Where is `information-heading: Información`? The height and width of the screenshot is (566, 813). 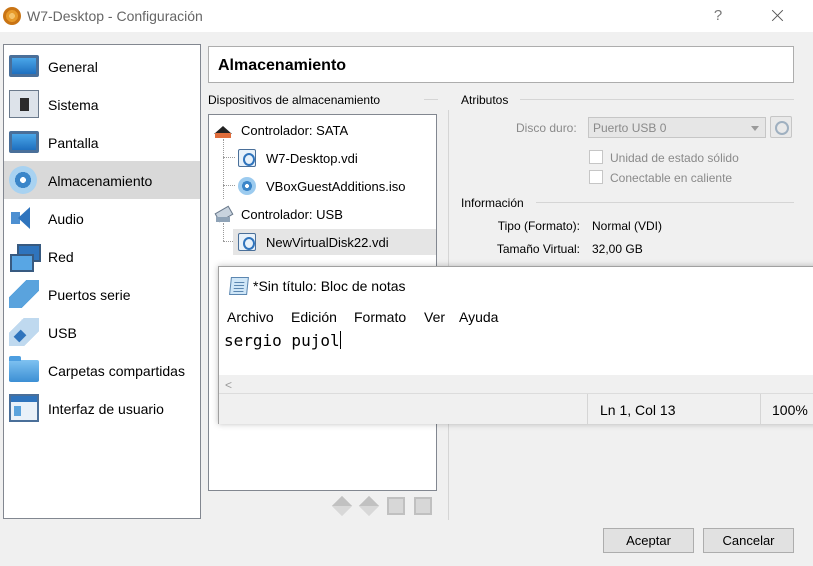 information-heading: Información is located at coordinates (492, 203).